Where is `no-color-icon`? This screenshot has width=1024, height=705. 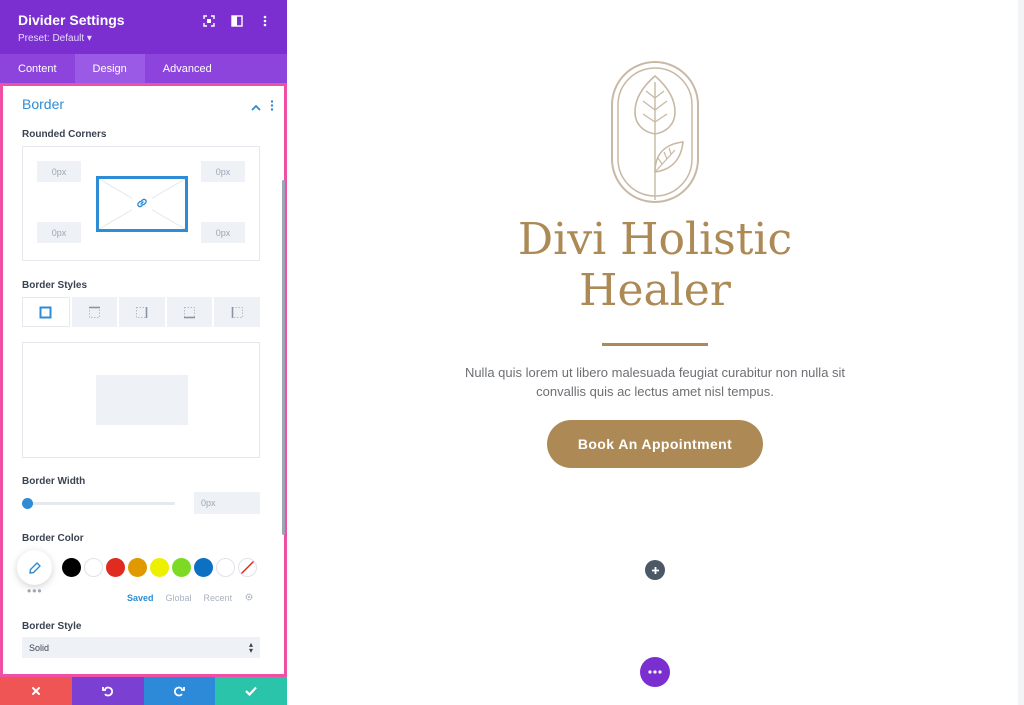 no-color-icon is located at coordinates (247, 567).